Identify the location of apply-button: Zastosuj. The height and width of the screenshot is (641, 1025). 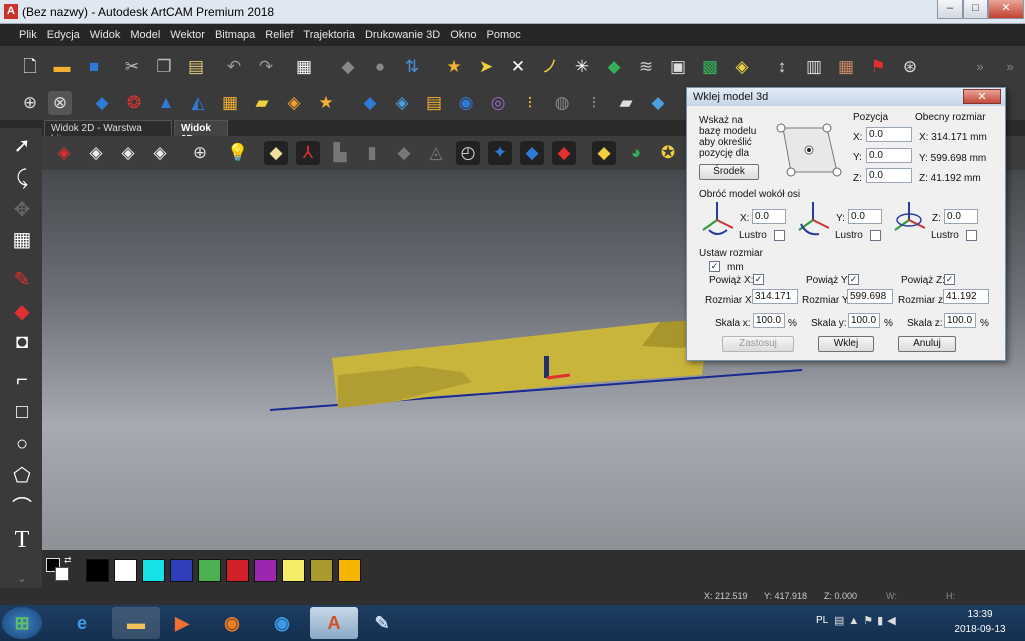
(758, 344).